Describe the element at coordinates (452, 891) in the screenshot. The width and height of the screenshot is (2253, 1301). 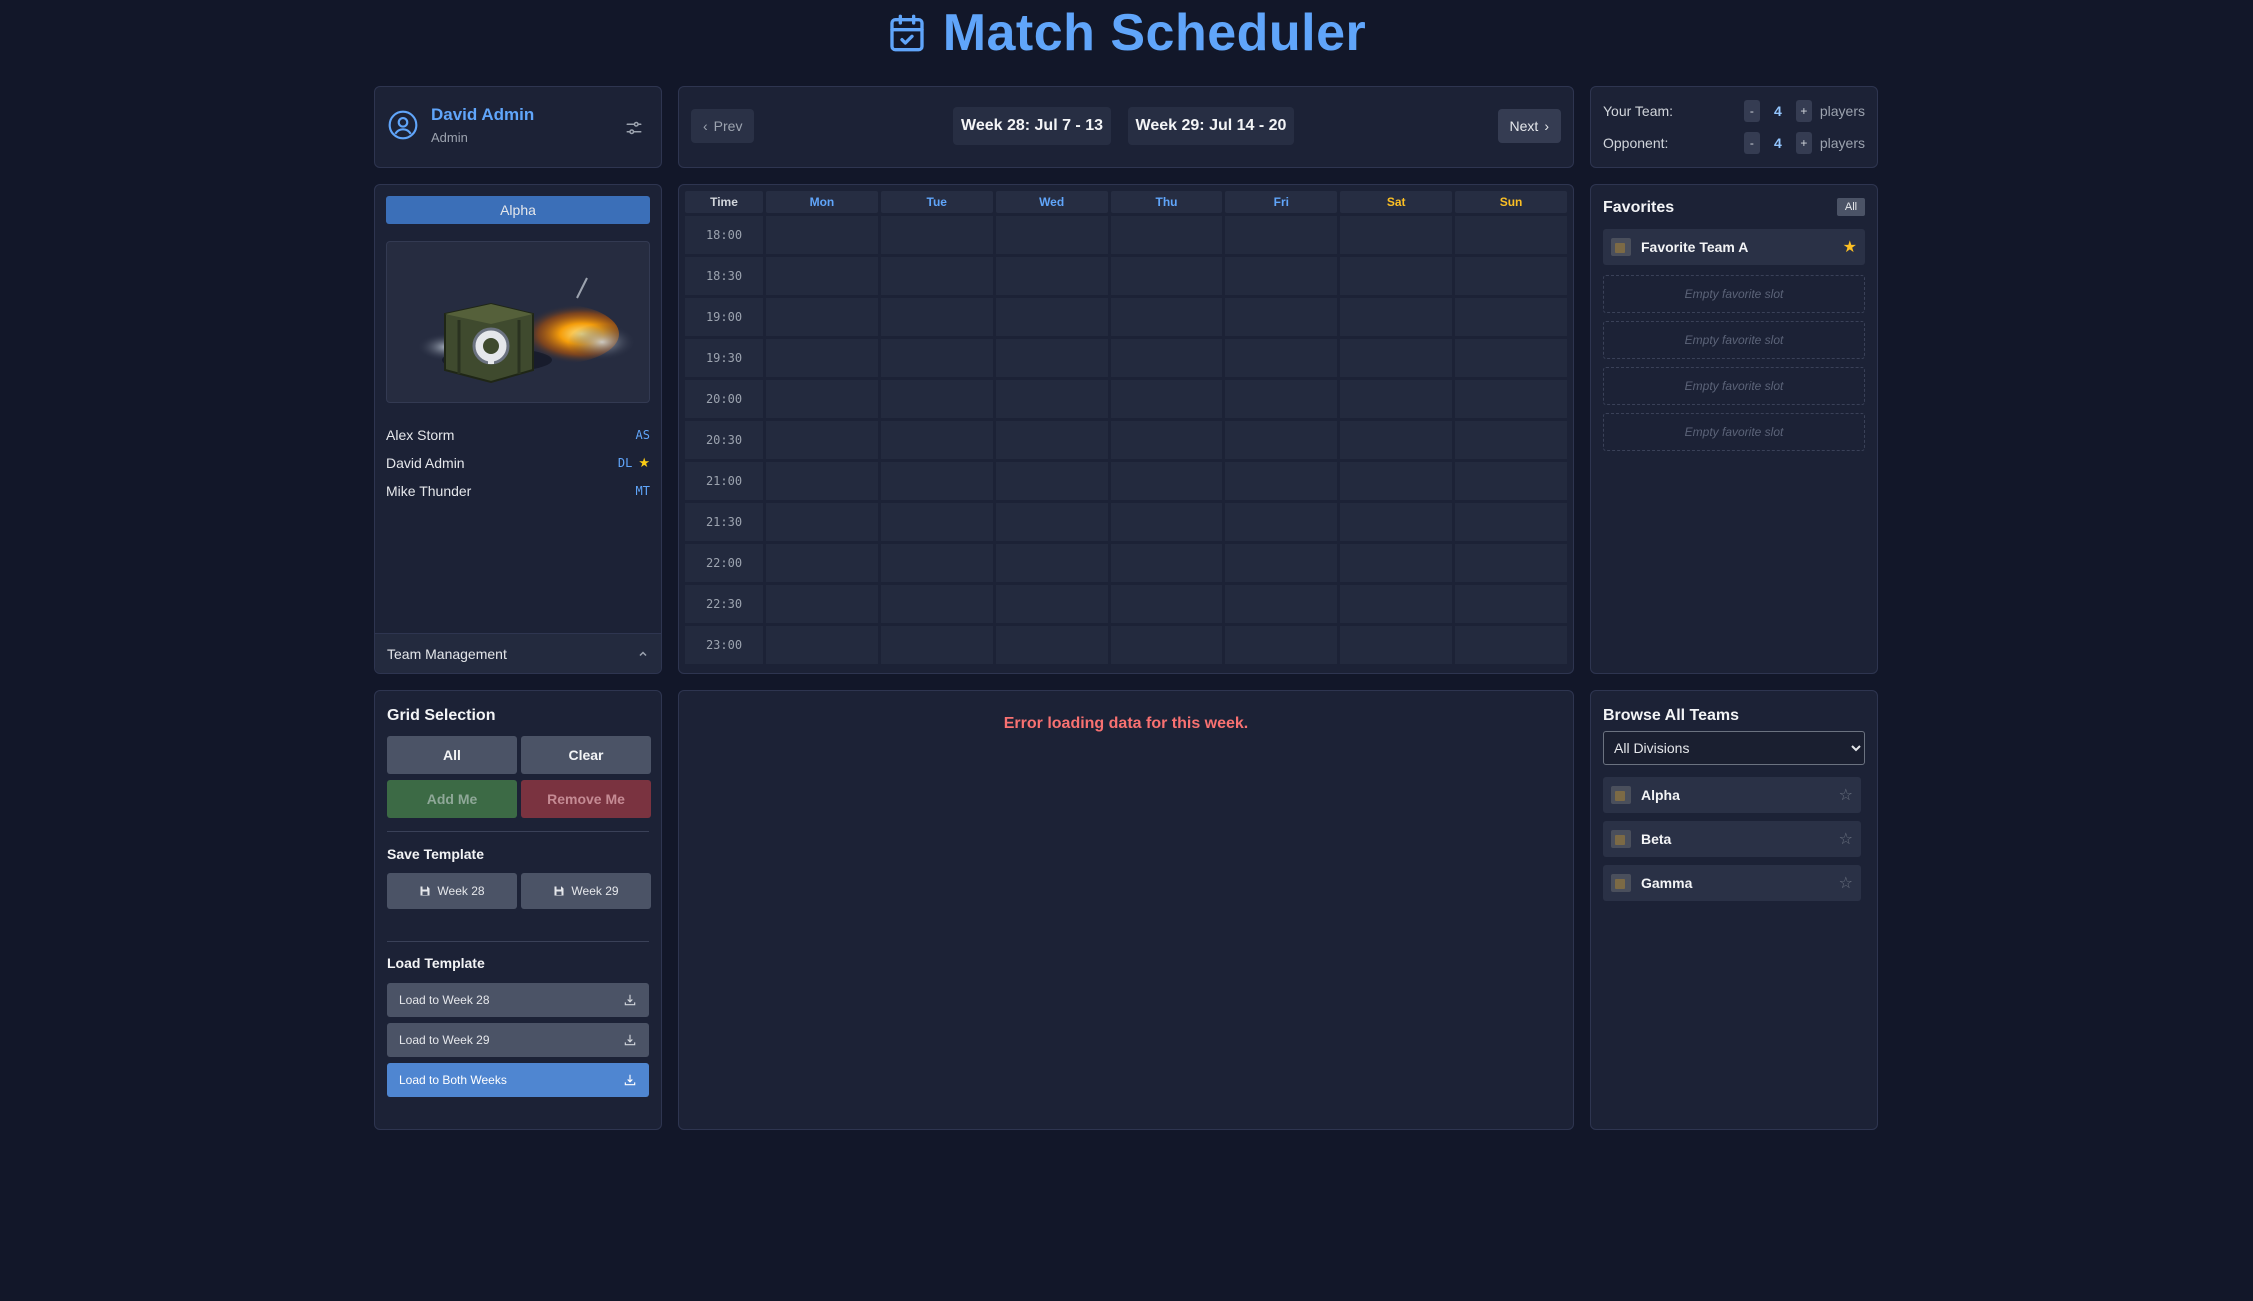
I see `save-template-week-a-button: Week 28` at that location.